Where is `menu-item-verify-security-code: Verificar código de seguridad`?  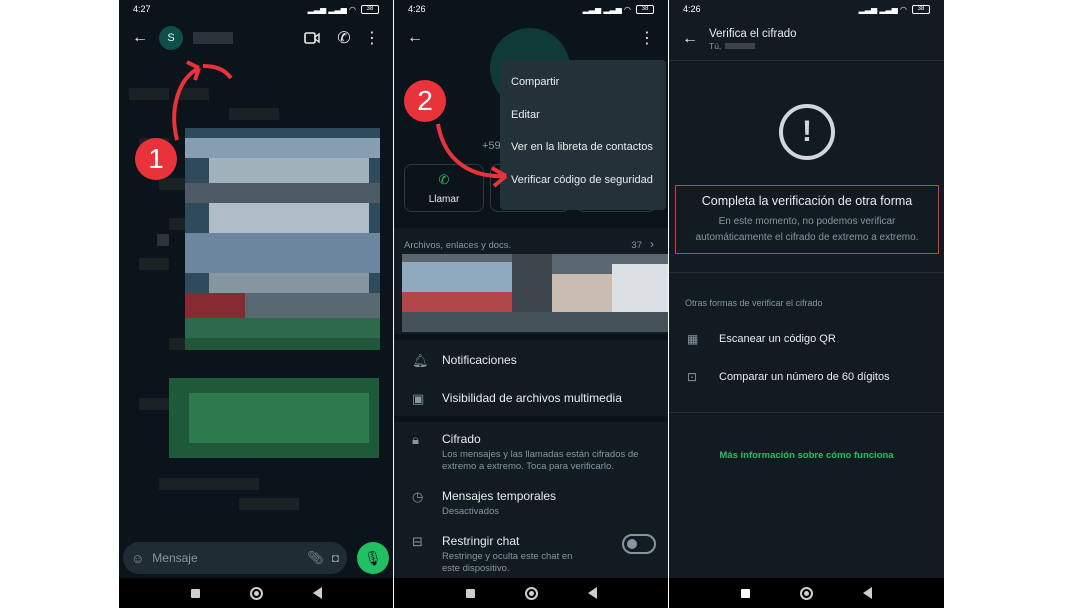
menu-item-verify-security-code: Verificar código de seguridad is located at coordinates (583, 180).